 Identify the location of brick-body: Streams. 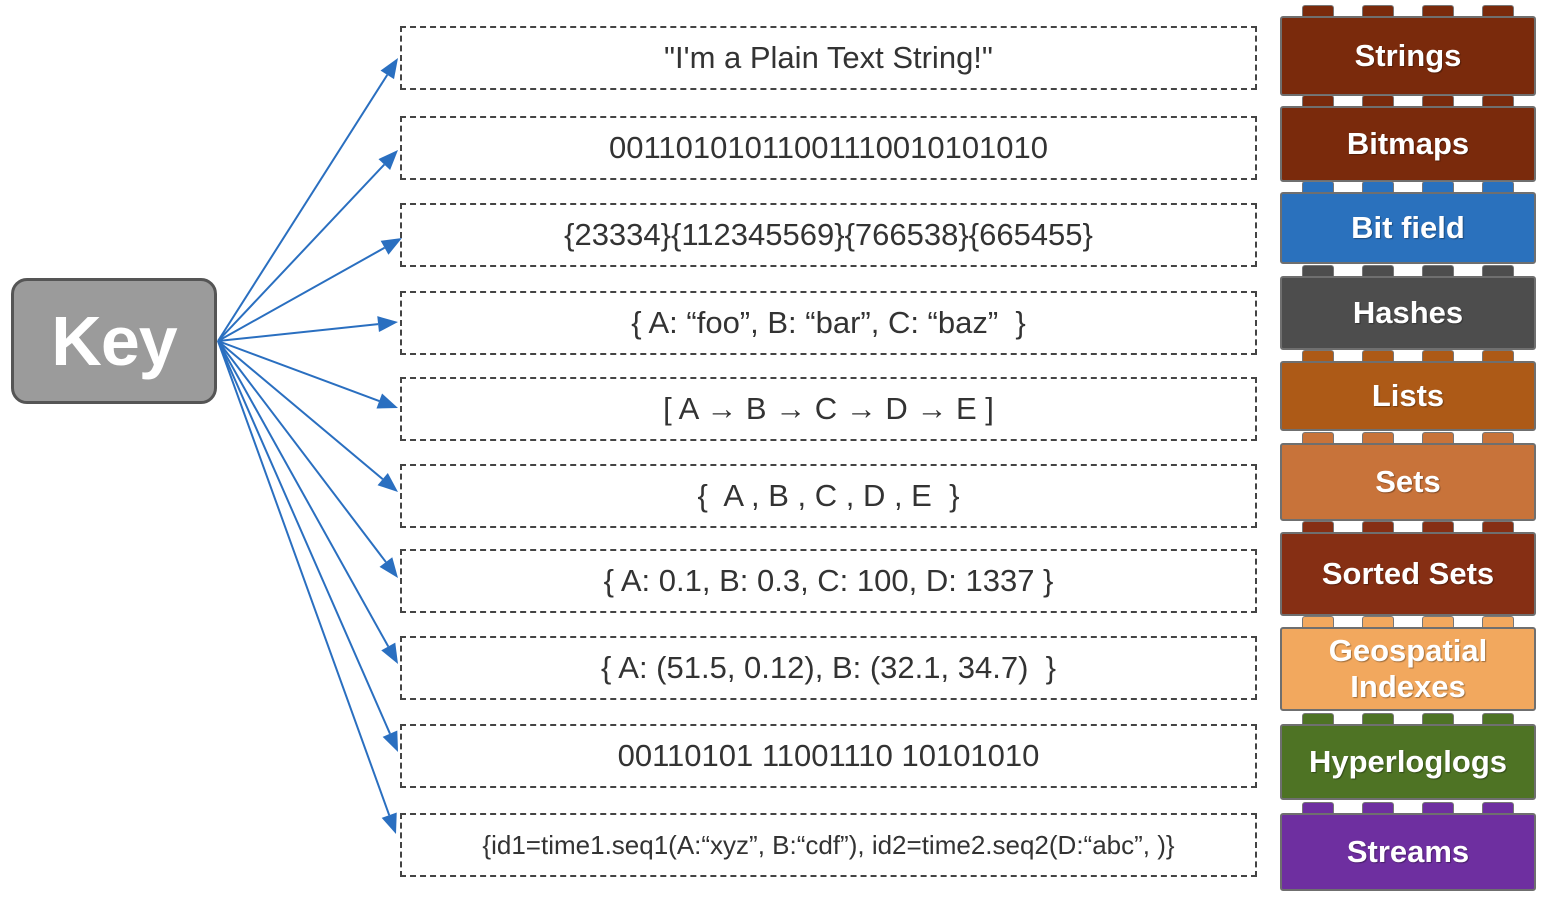
(1408, 852).